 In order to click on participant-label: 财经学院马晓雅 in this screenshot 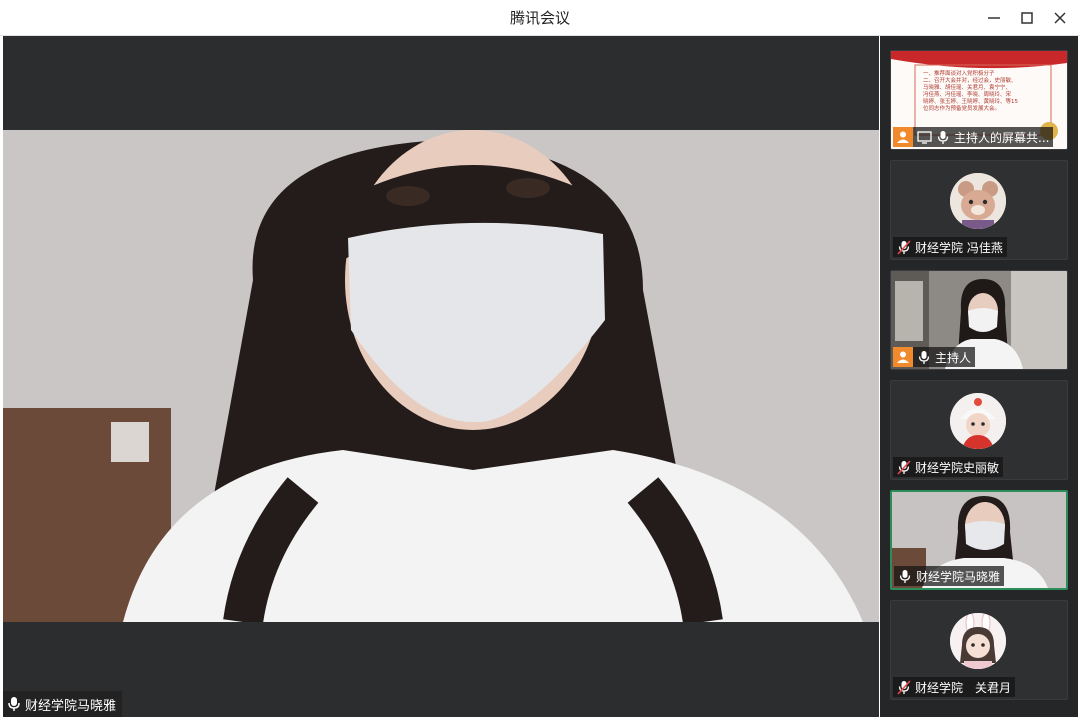, I will do `click(949, 576)`.